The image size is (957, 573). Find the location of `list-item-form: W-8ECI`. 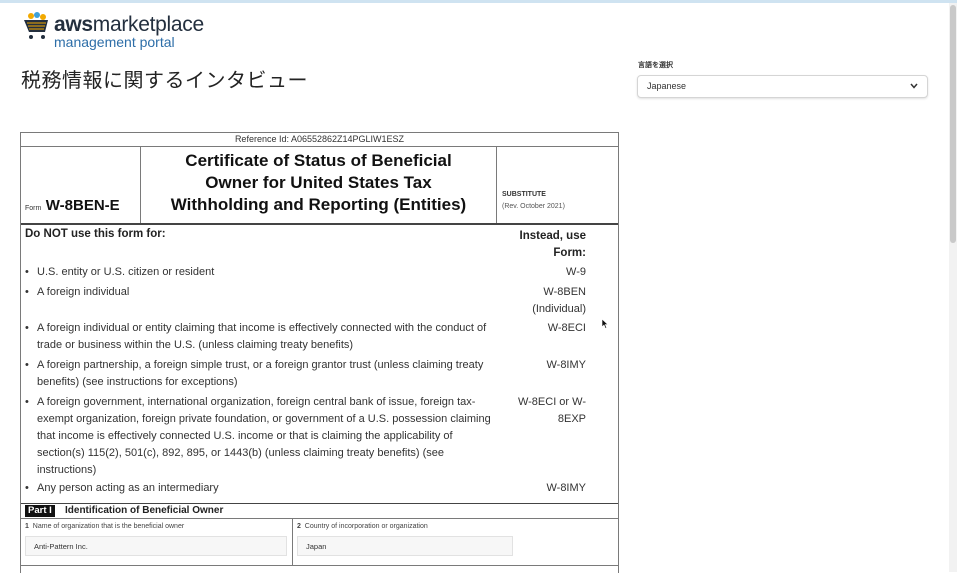

list-item-form: W-8ECI is located at coordinates (566, 328).